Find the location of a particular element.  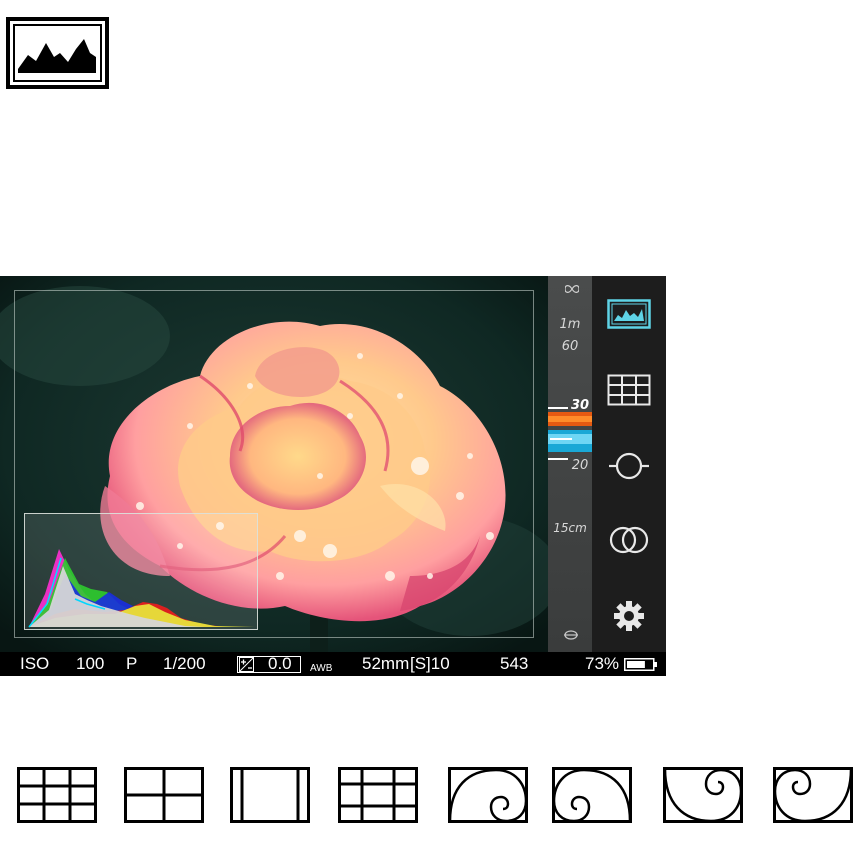

sidebar is located at coordinates (629, 464).